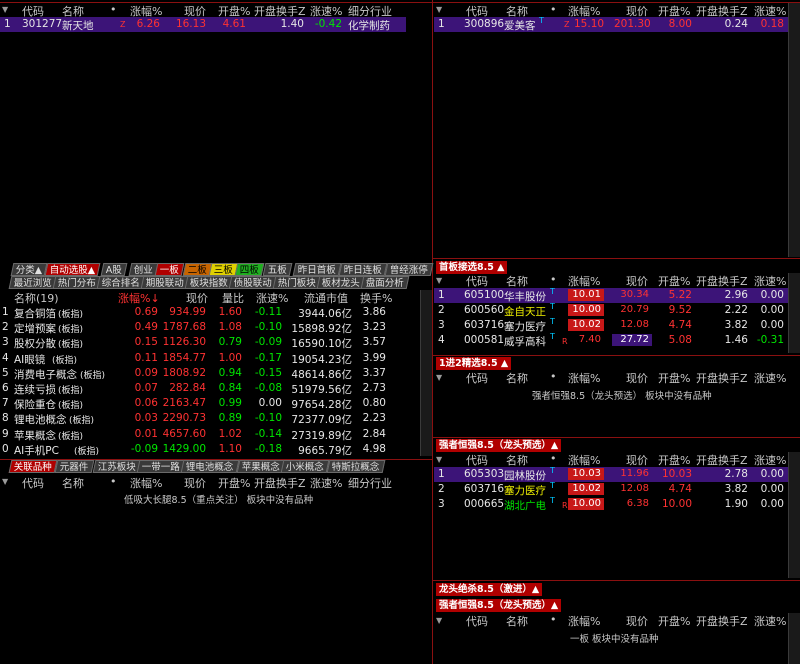 The height and width of the screenshot is (664, 800). Describe the element at coordinates (409, 269) in the screenshot. I see `tab-once-limit-up: 曾经涨停` at that location.